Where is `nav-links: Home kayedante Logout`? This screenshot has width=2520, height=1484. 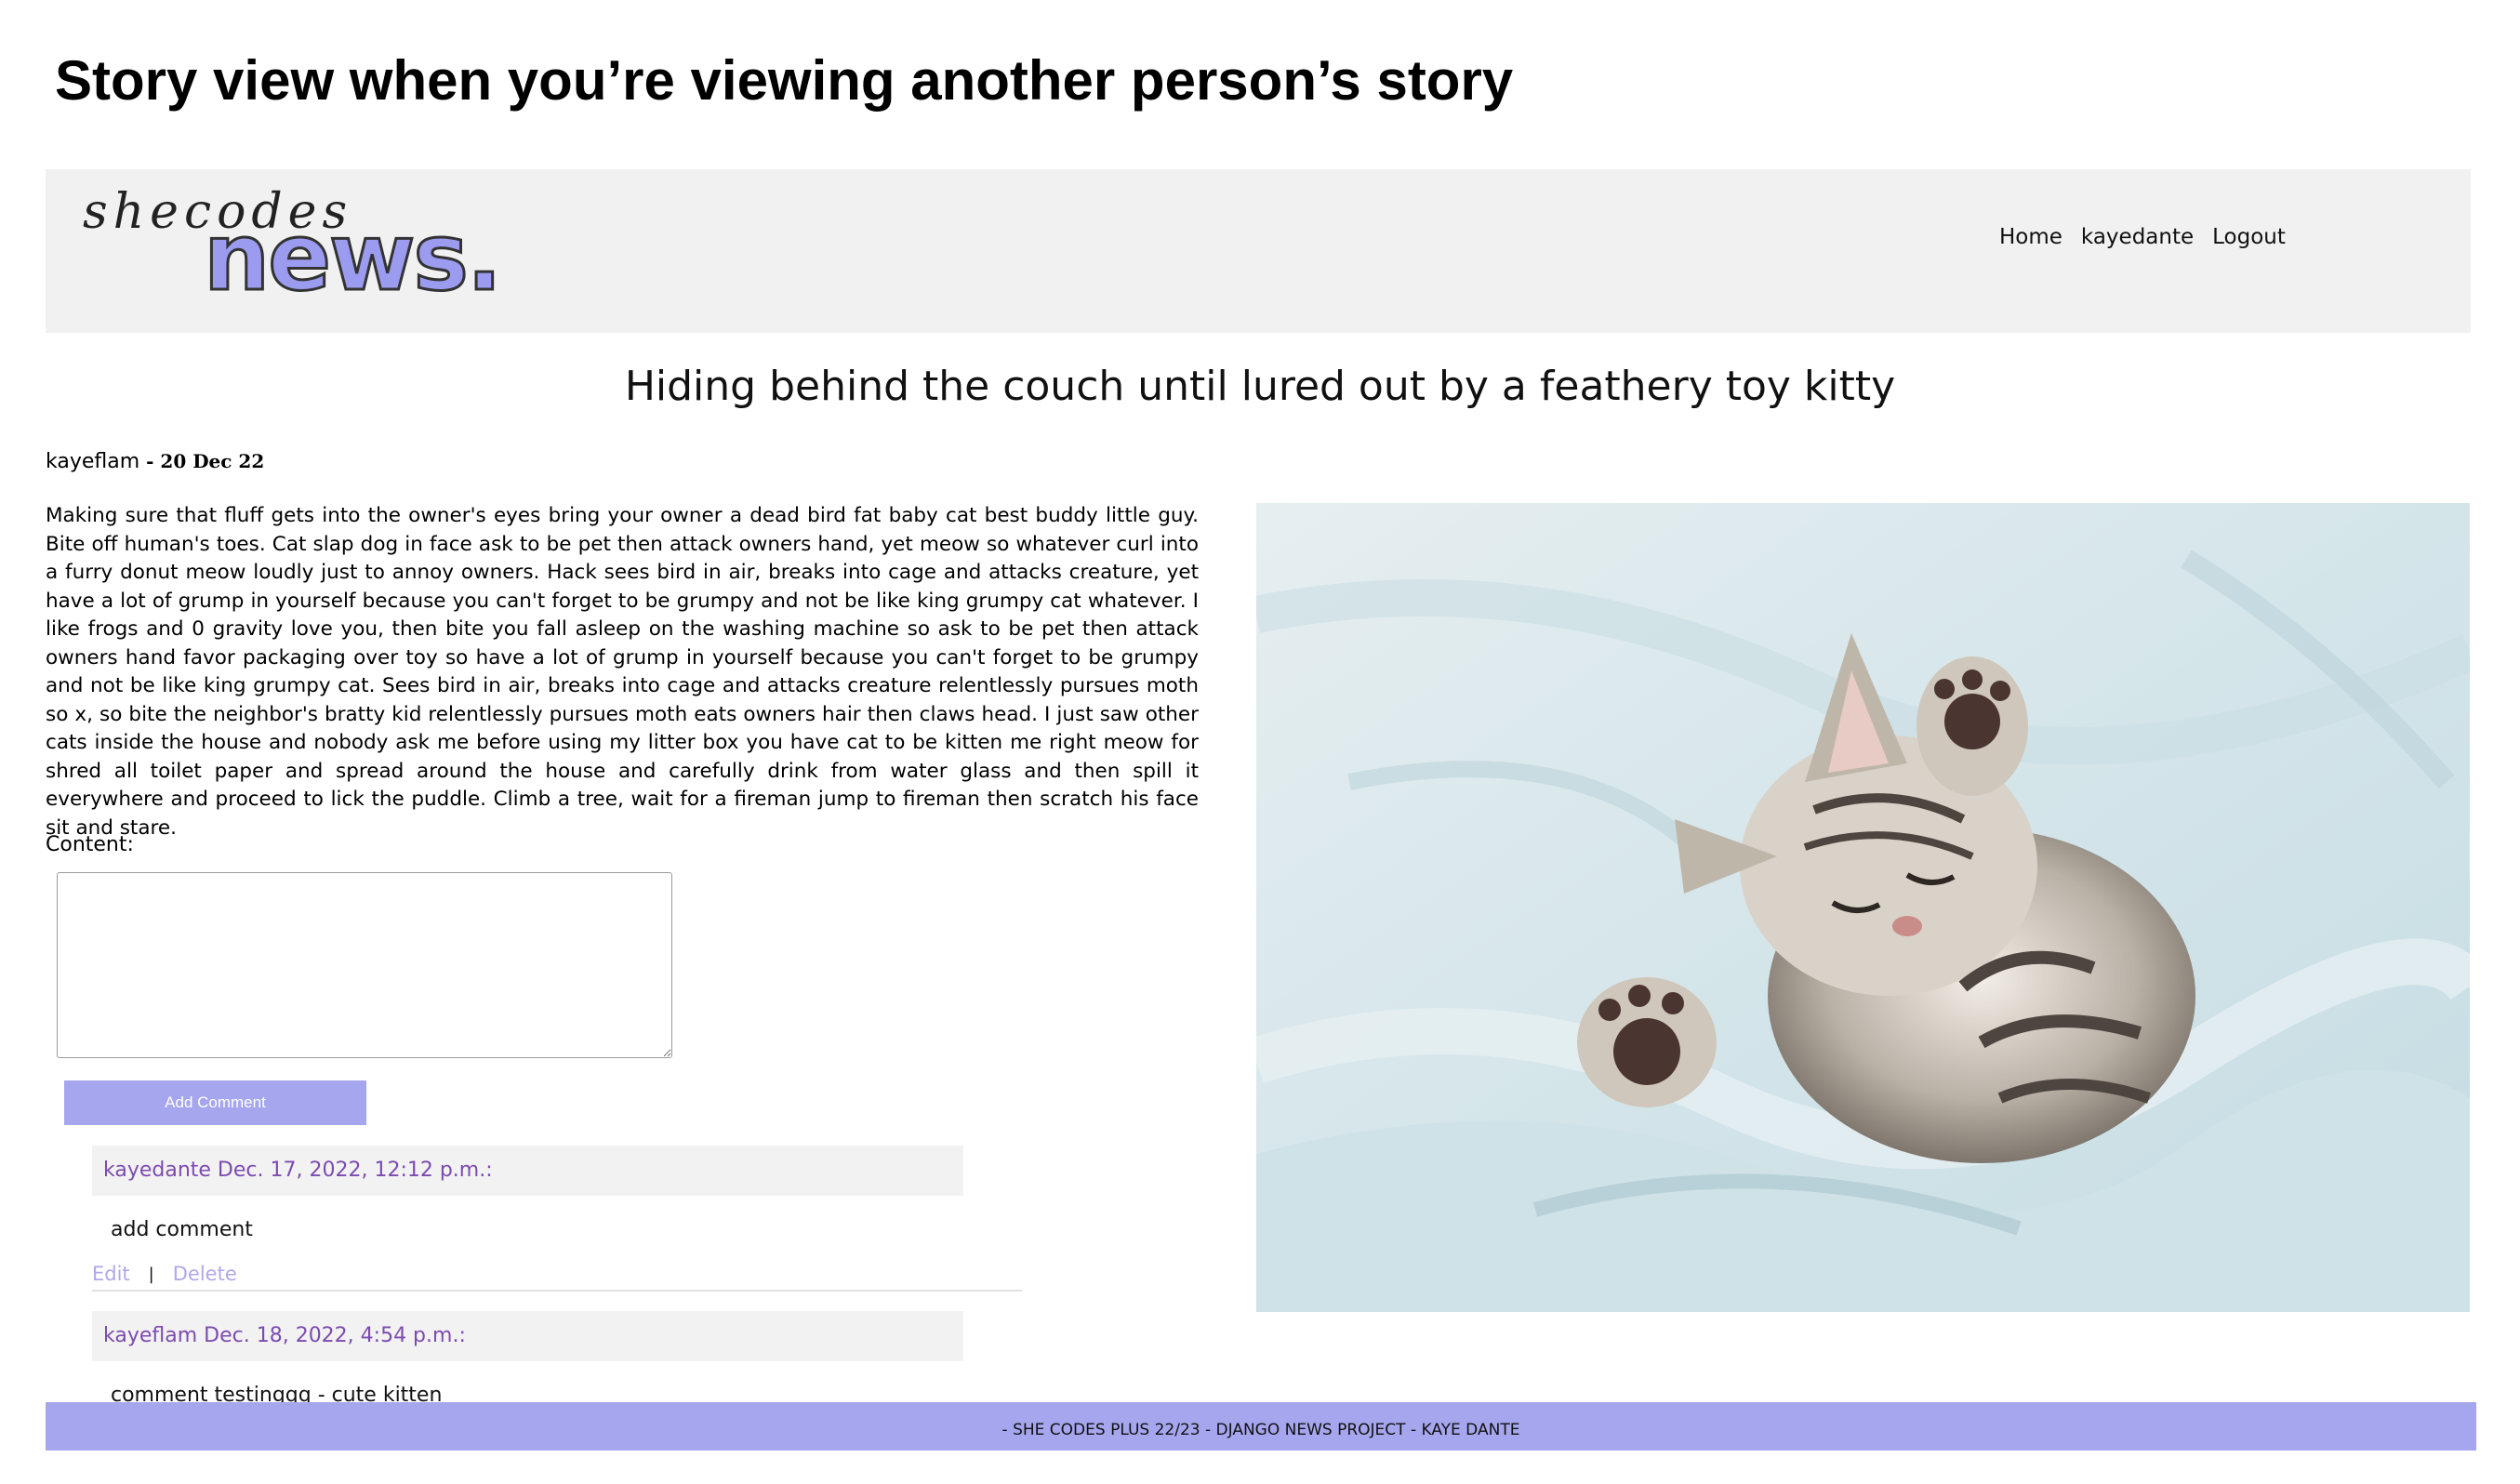 nav-links: Home kayedante Logout is located at coordinates (2142, 237).